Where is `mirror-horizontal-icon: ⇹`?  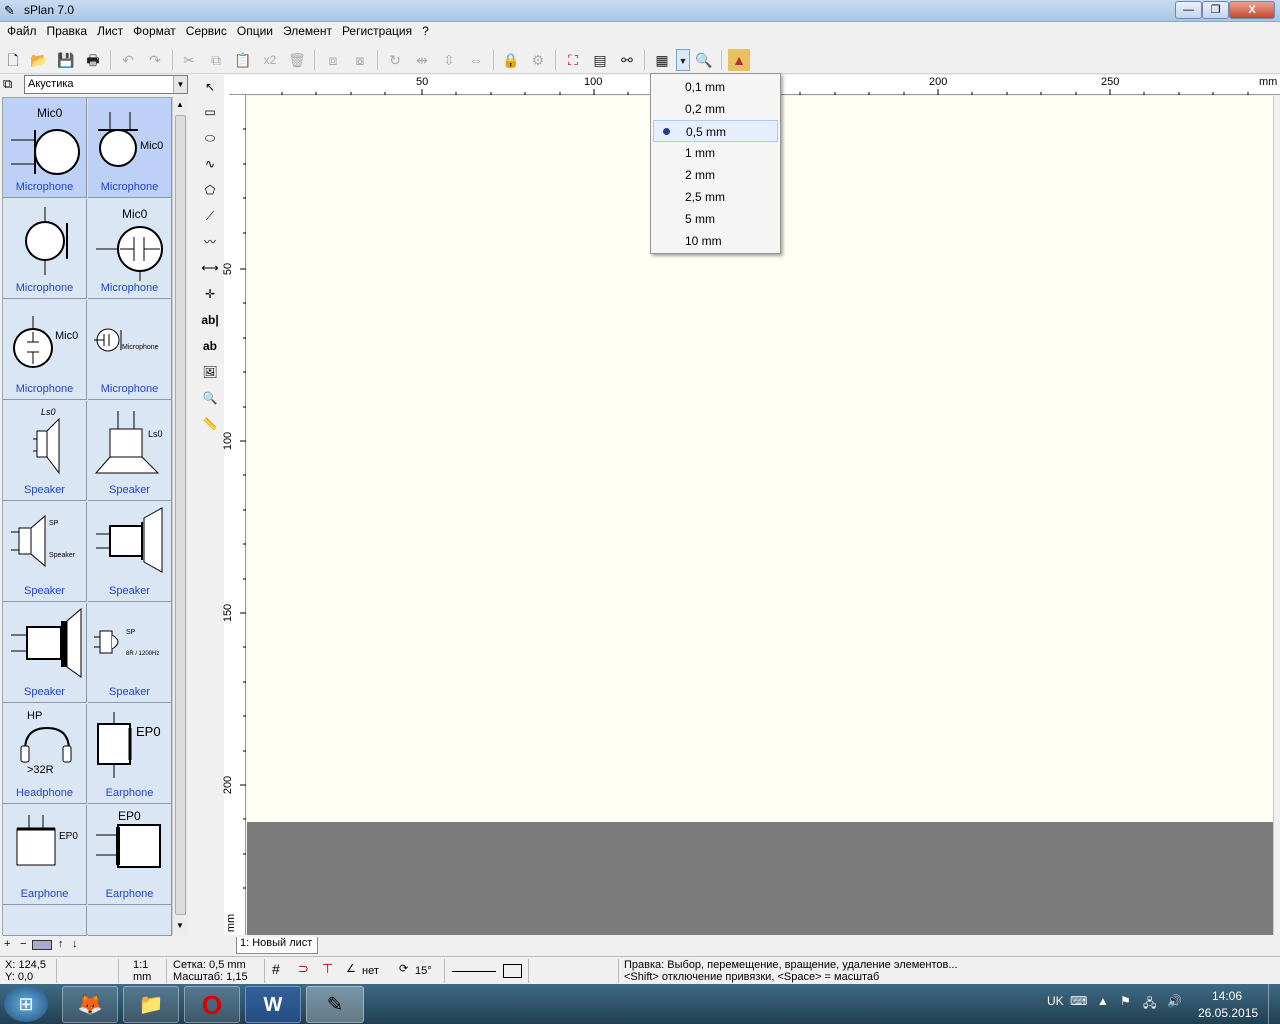 mirror-horizontal-icon: ⇹ is located at coordinates (422, 60).